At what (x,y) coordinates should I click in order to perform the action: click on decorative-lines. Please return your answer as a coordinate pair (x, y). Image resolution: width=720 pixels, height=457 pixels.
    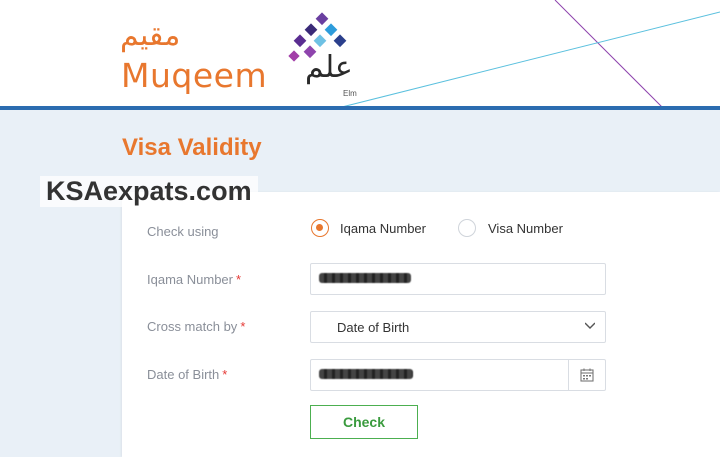
    Looking at the image, I should click on (524, 55).